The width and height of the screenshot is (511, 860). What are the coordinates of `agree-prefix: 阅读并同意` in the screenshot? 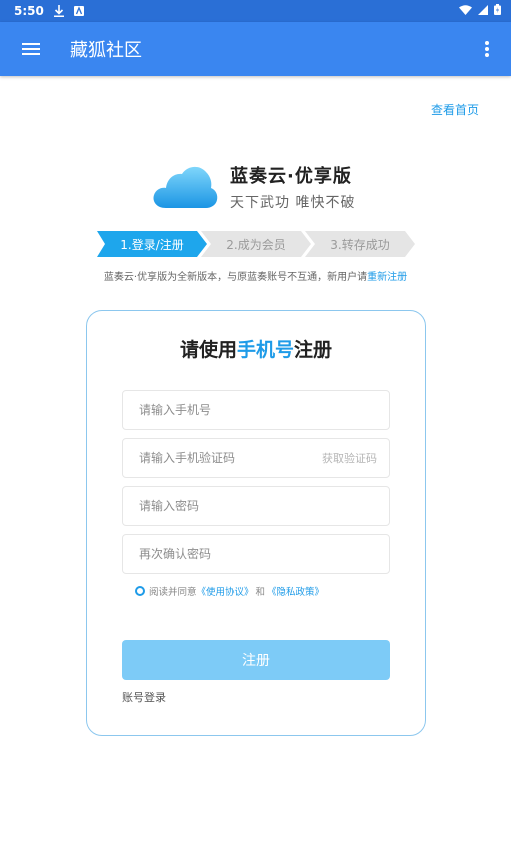 It's located at (173, 592).